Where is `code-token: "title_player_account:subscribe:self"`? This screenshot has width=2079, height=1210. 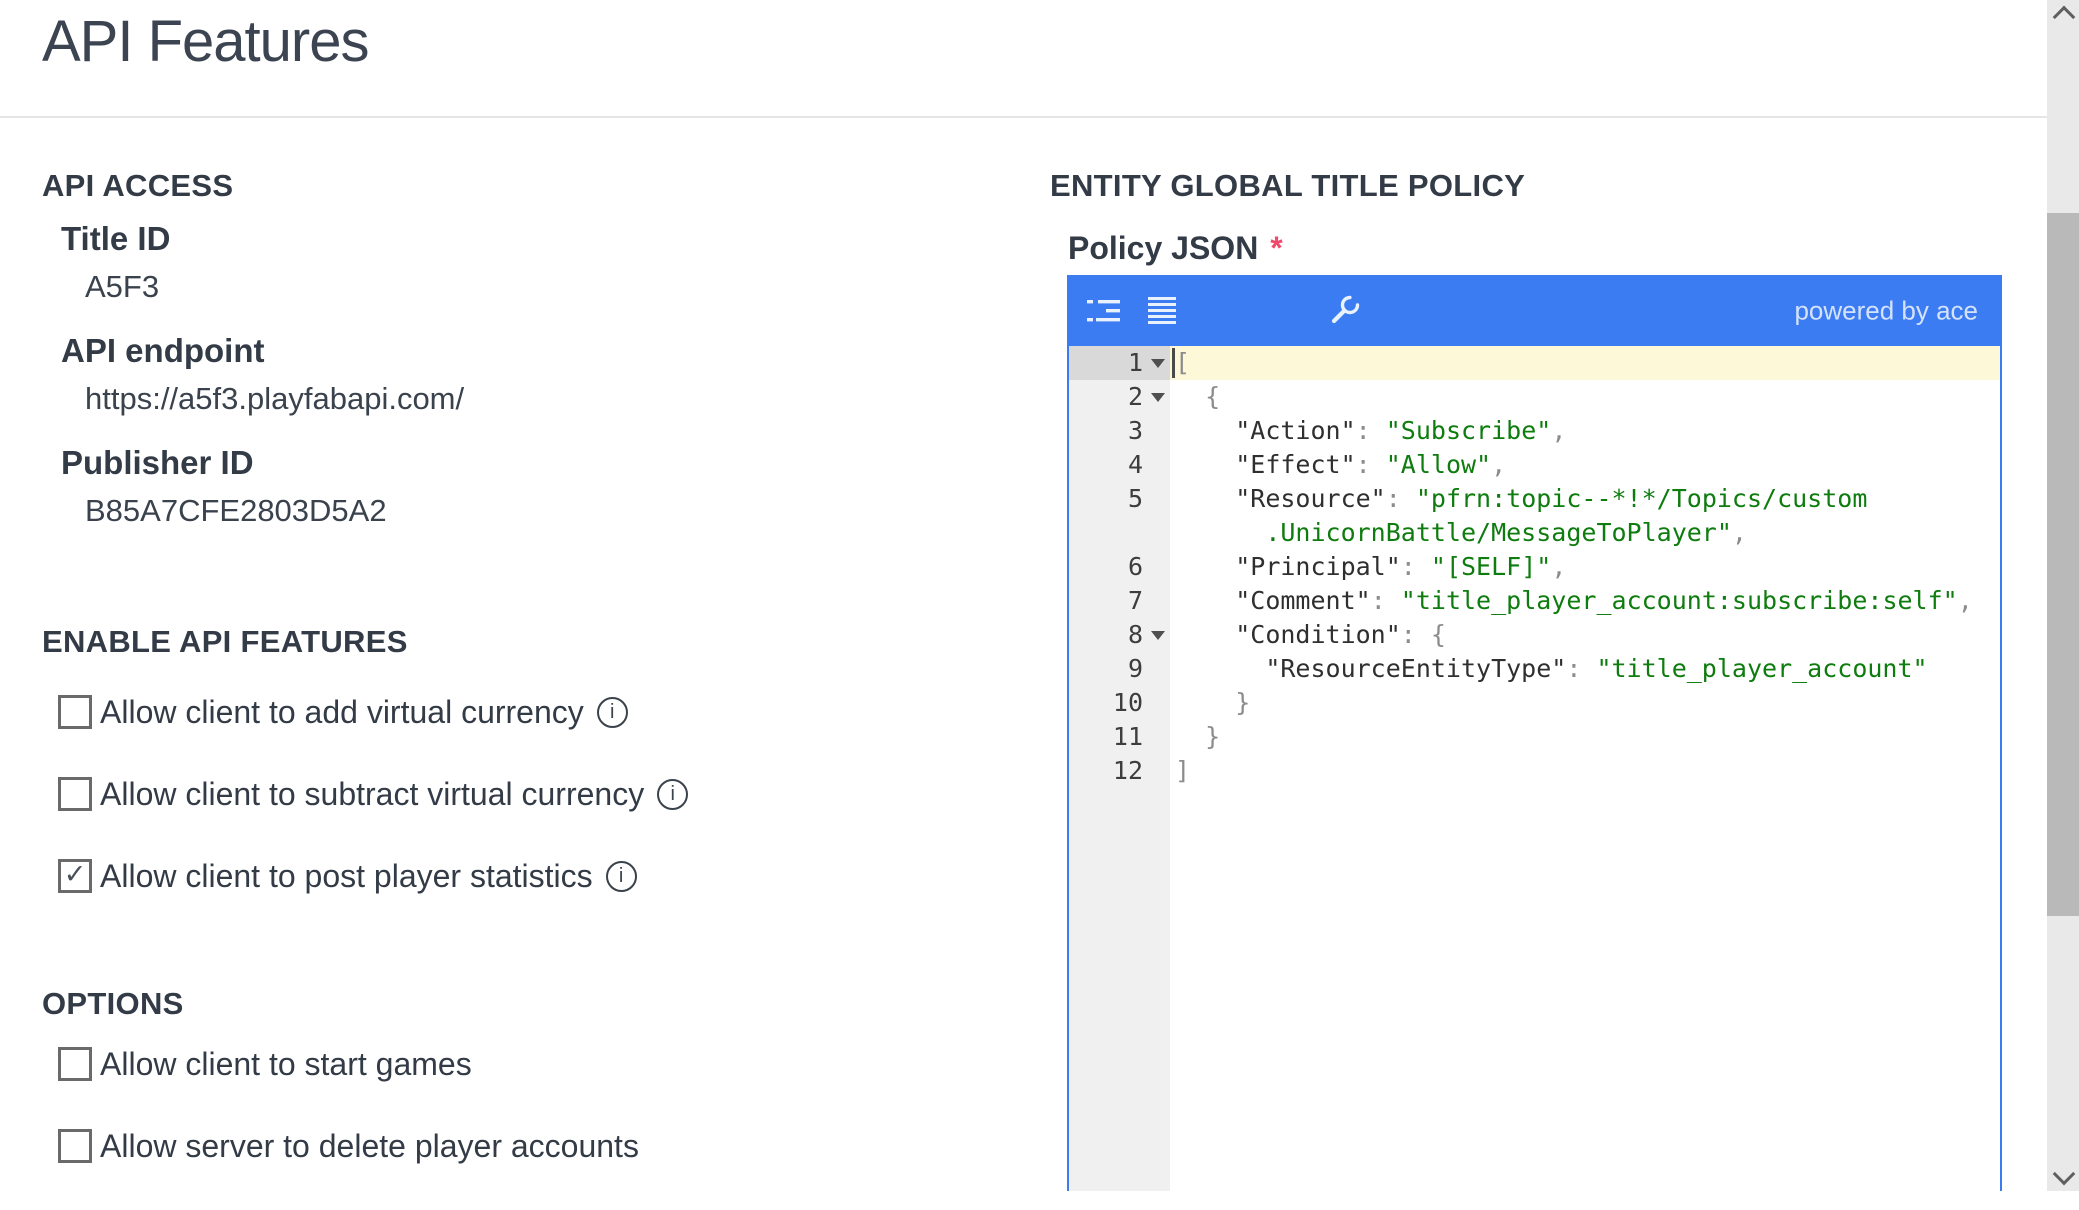 code-token: "title_player_account:subscribe:self" is located at coordinates (1679, 600).